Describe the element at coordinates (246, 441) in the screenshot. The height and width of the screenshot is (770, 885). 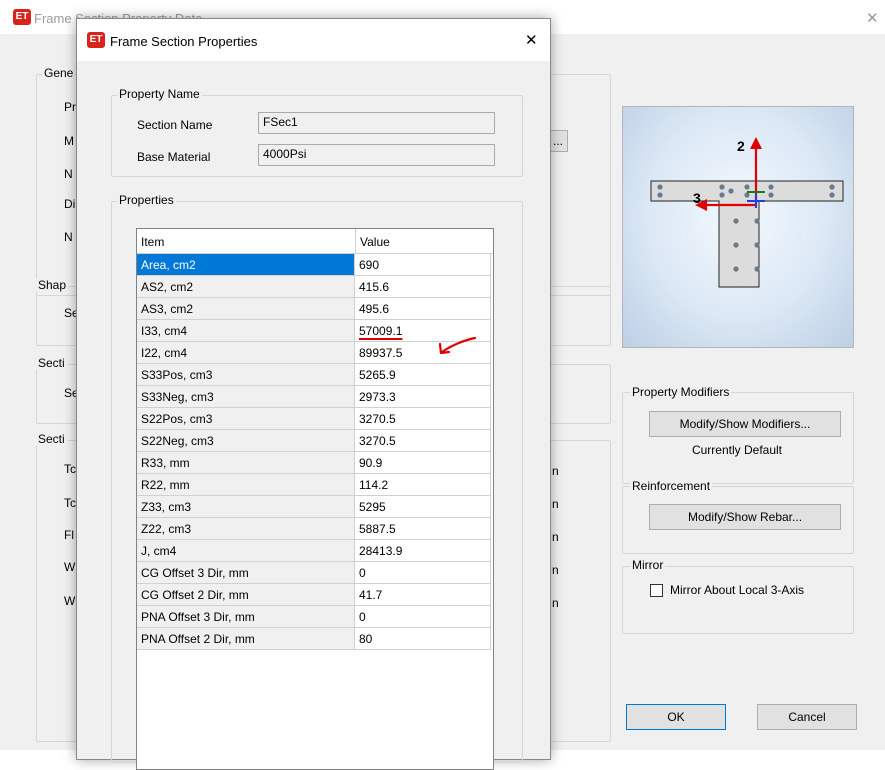
I see `item-cell: S22Neg, cm3` at that location.